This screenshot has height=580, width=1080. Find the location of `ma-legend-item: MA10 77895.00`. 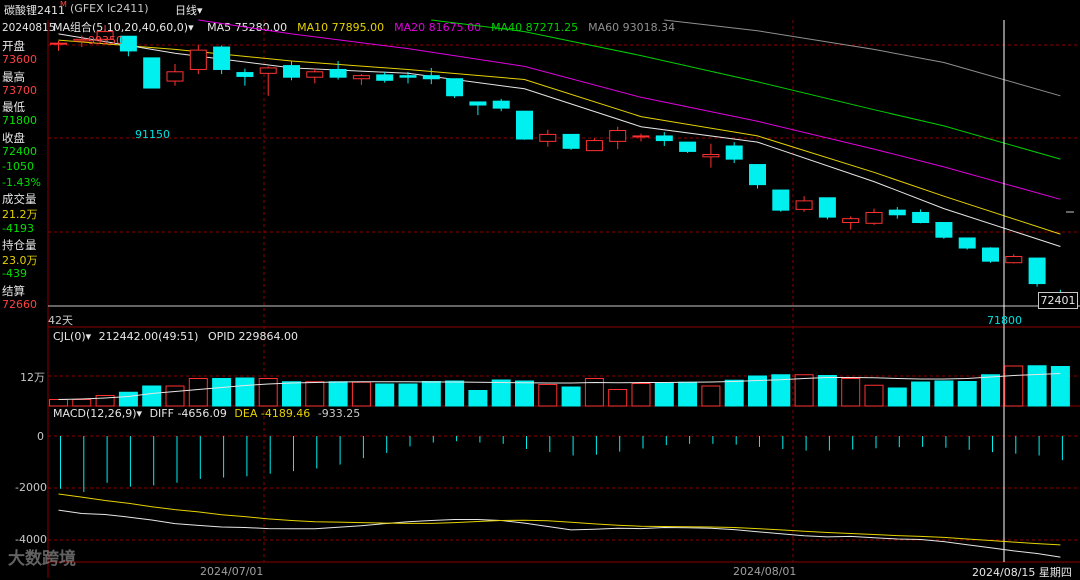

ma-legend-item: MA10 77895.00 is located at coordinates (341, 27).